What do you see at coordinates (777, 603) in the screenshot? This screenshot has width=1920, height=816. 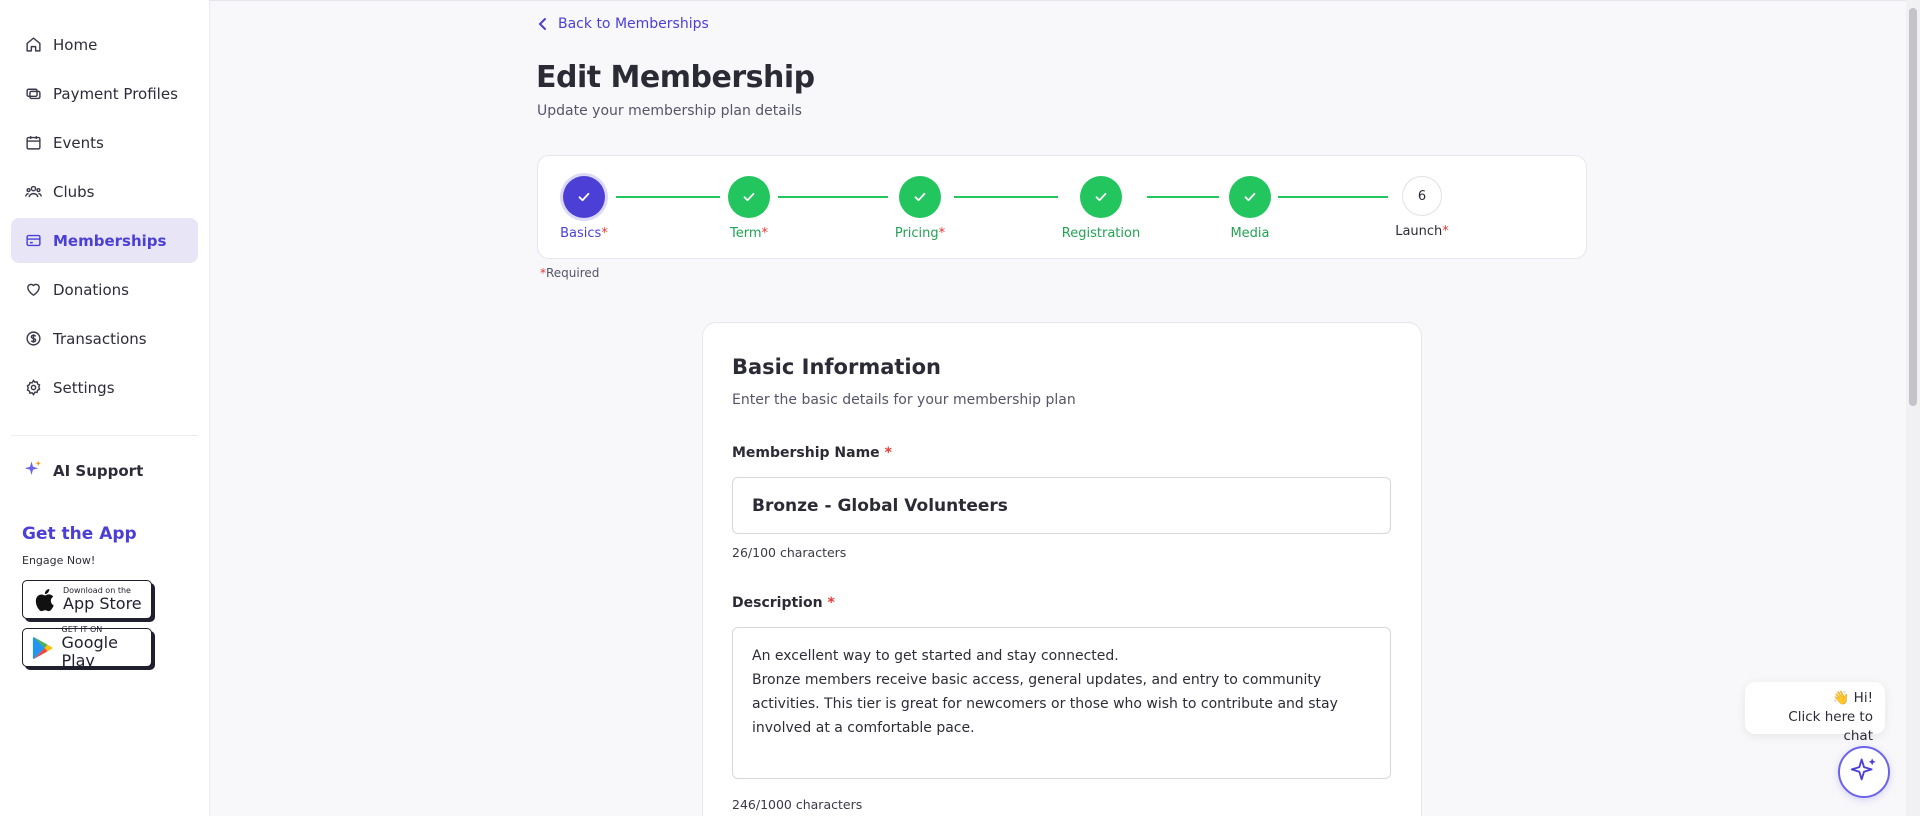 I see `description-label-text: Description` at bounding box center [777, 603].